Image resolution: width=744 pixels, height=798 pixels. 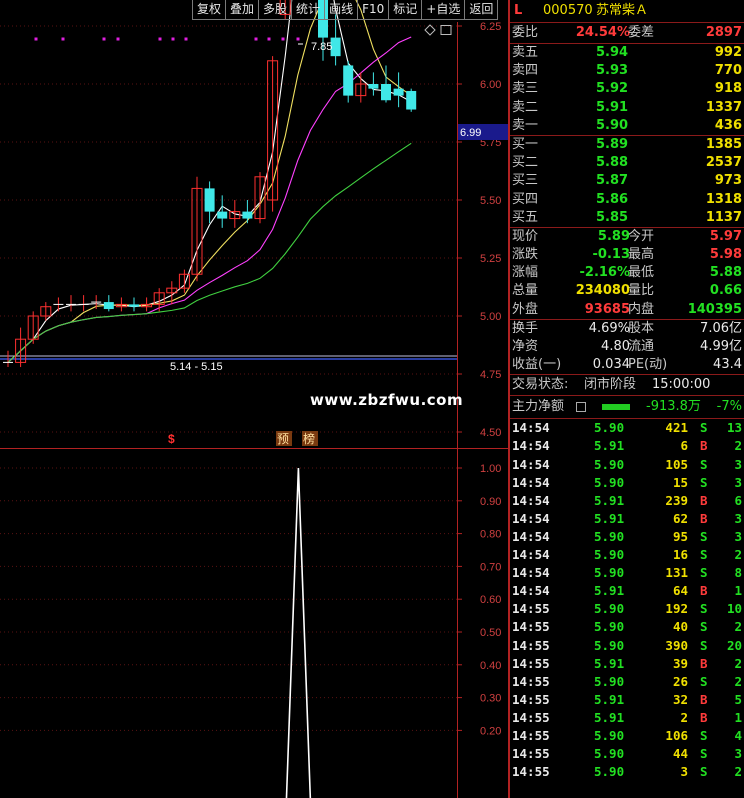 What do you see at coordinates (308, 10) in the screenshot?
I see `toolbar-button-3: 统计` at bounding box center [308, 10].